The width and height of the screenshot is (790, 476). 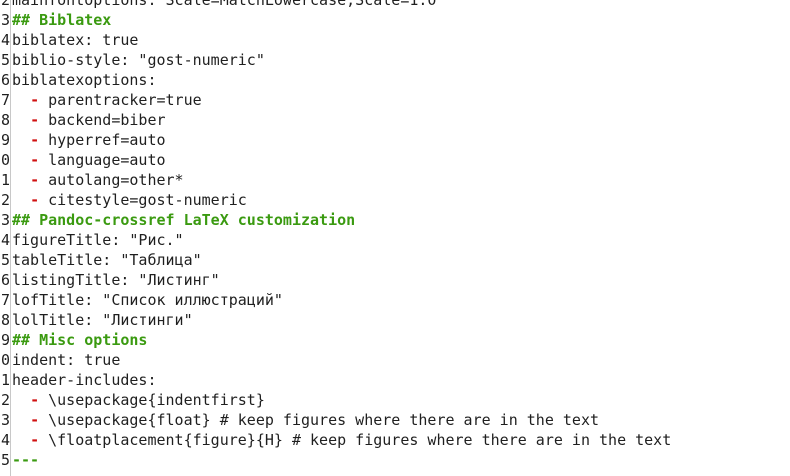 What do you see at coordinates (401, 100) in the screenshot?
I see `code-line: - parentracker=true` at bounding box center [401, 100].